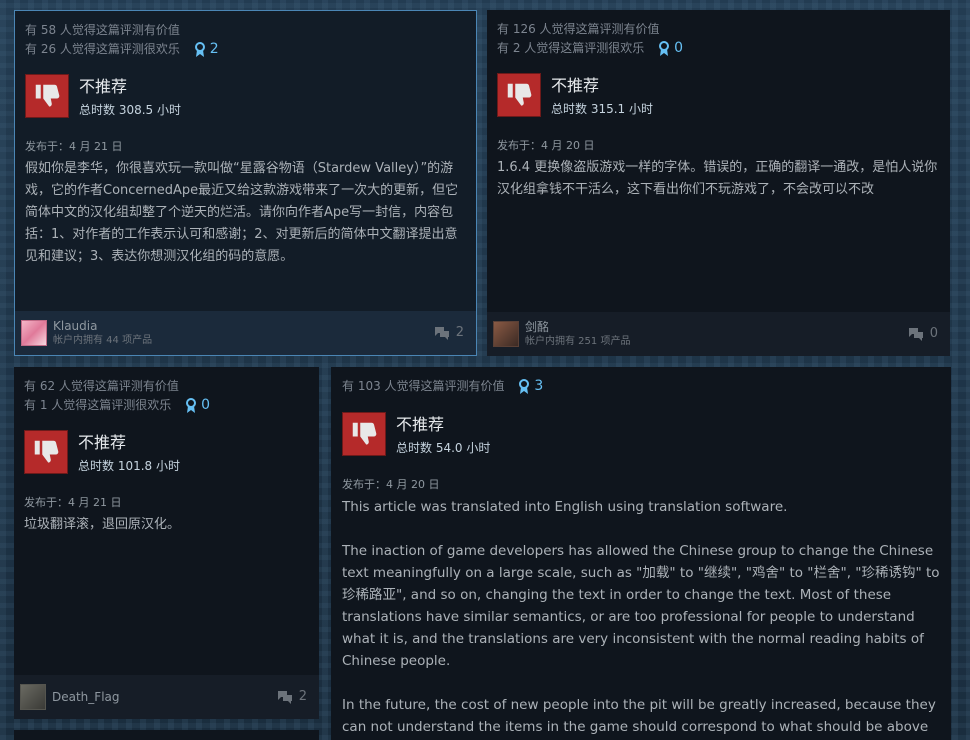  Describe the element at coordinates (86, 697) in the screenshot. I see `reviewer-name: Death_Flag` at that location.